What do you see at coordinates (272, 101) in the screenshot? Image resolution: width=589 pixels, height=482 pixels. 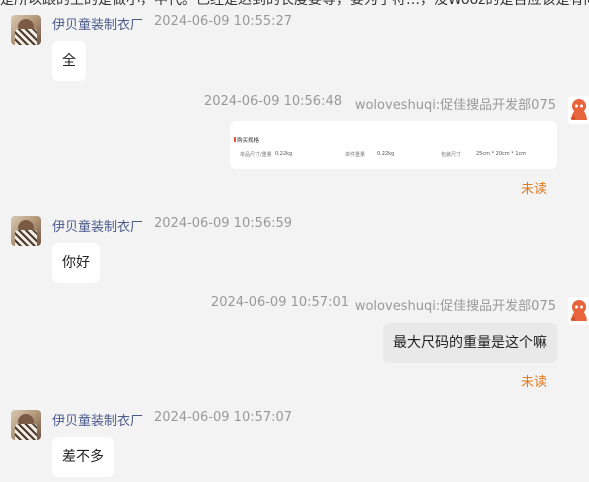 I see `message-timestamp: 2024-06-09 10:56:48` at bounding box center [272, 101].